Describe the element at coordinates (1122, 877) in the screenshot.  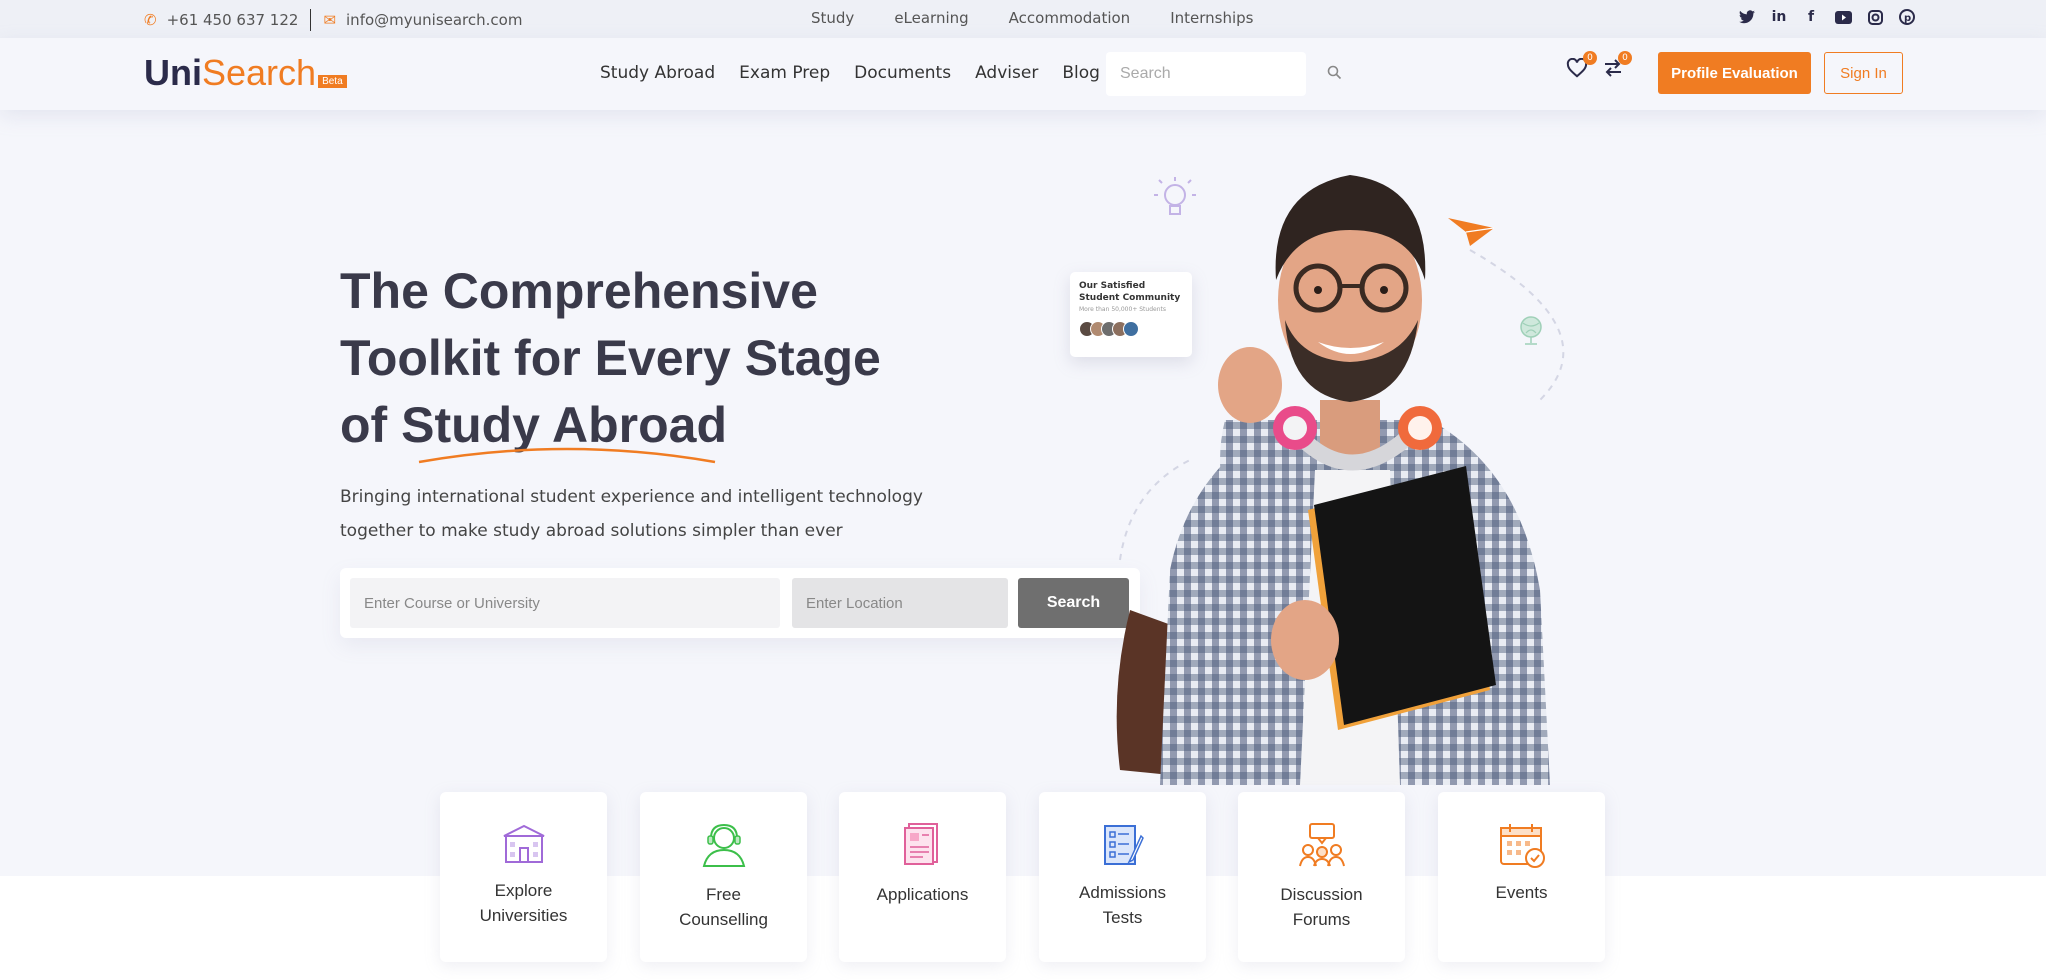
I see `feature-admissions-tests: Admissions Tests` at that location.